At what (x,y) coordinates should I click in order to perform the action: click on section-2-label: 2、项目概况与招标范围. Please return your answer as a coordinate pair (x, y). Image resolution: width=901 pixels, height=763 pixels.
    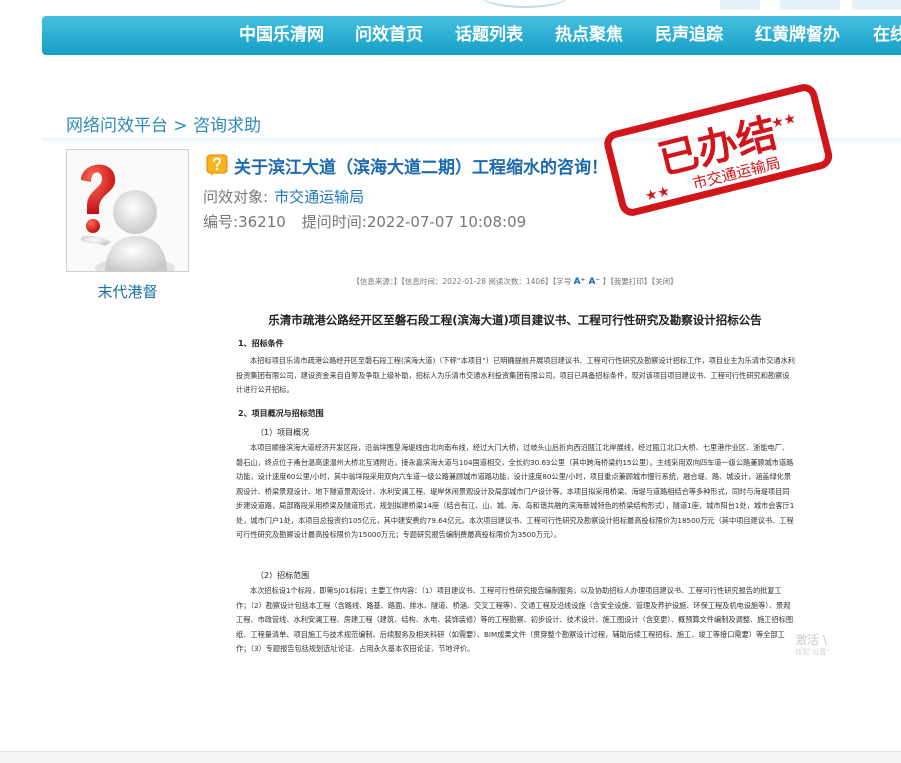
    Looking at the image, I should click on (281, 413).